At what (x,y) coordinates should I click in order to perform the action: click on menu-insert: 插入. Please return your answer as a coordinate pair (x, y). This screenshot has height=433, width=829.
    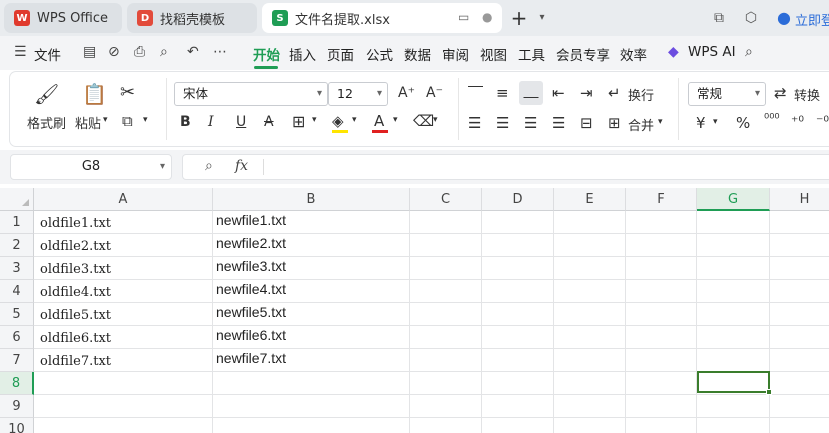
    Looking at the image, I should click on (302, 54).